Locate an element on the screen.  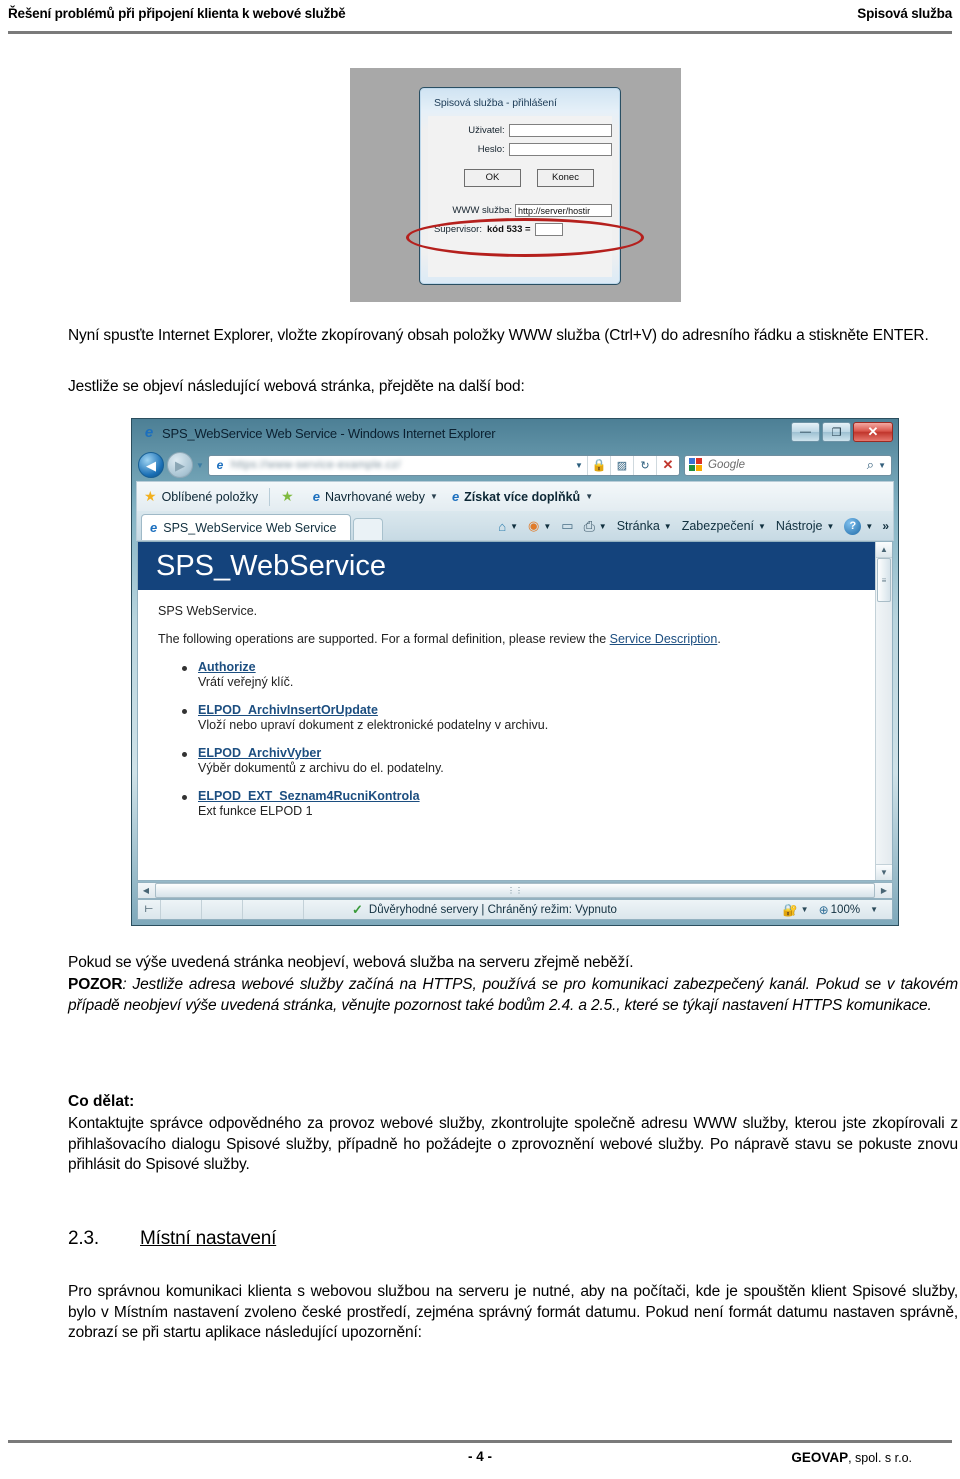
status-right-group: 🔐 ▼ ⊕ 100% ▼ is located at coordinates (837, 910).